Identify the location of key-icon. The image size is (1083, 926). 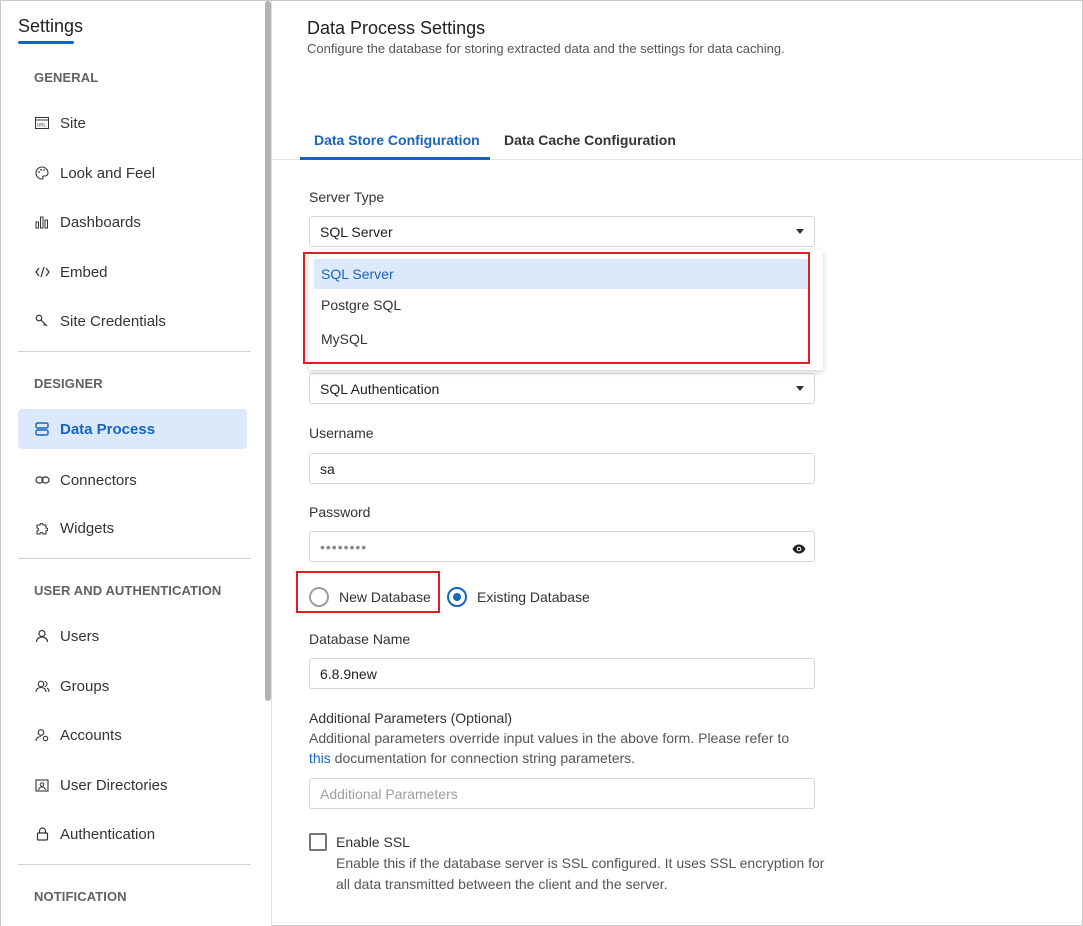
(42, 321).